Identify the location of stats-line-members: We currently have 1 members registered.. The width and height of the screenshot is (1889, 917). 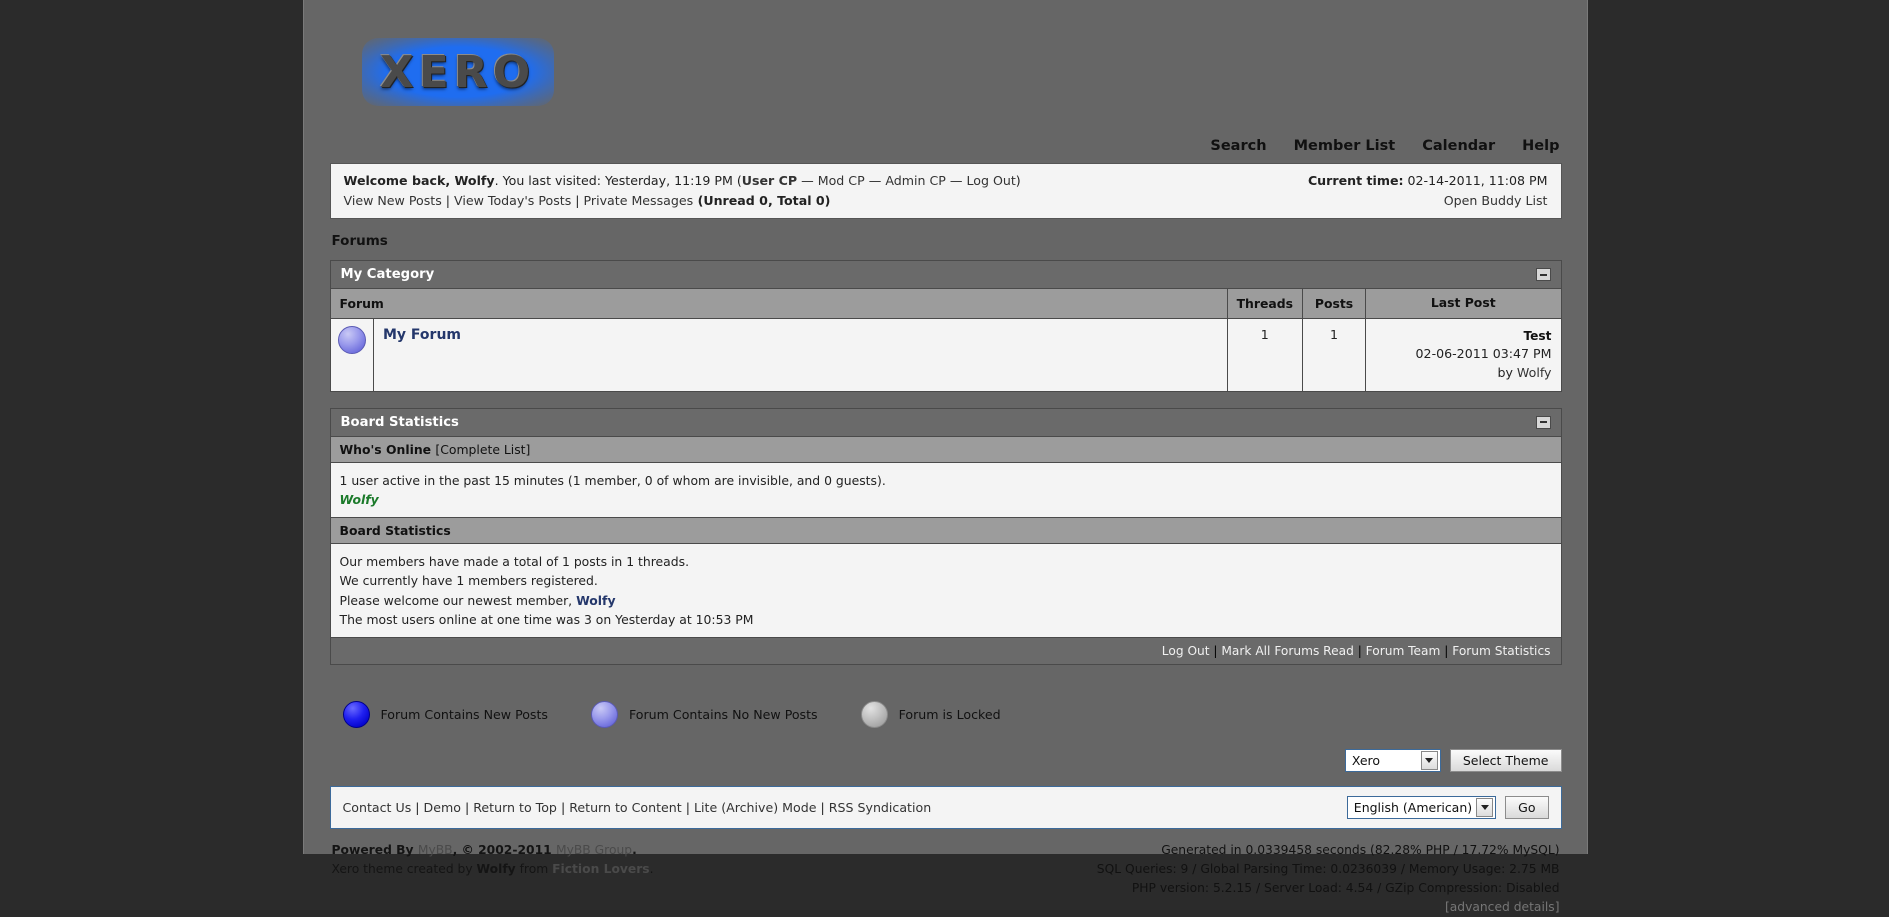
(468, 581).